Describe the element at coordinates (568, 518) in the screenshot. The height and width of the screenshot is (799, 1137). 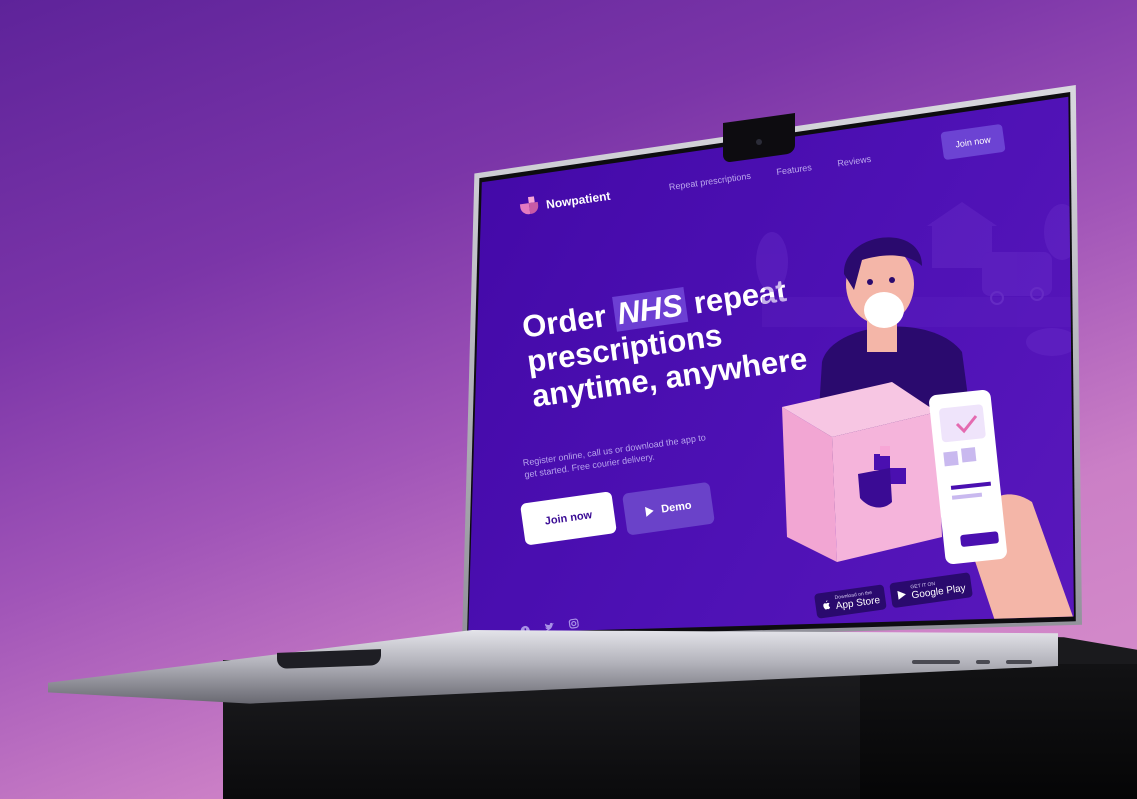
I see `hero-join-button: Join now` at that location.